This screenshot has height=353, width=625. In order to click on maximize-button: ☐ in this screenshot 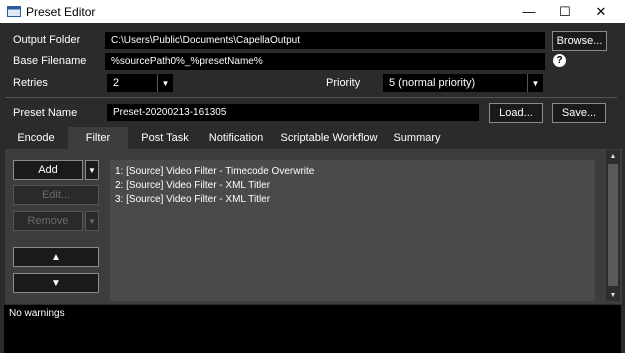, I will do `click(565, 11)`.